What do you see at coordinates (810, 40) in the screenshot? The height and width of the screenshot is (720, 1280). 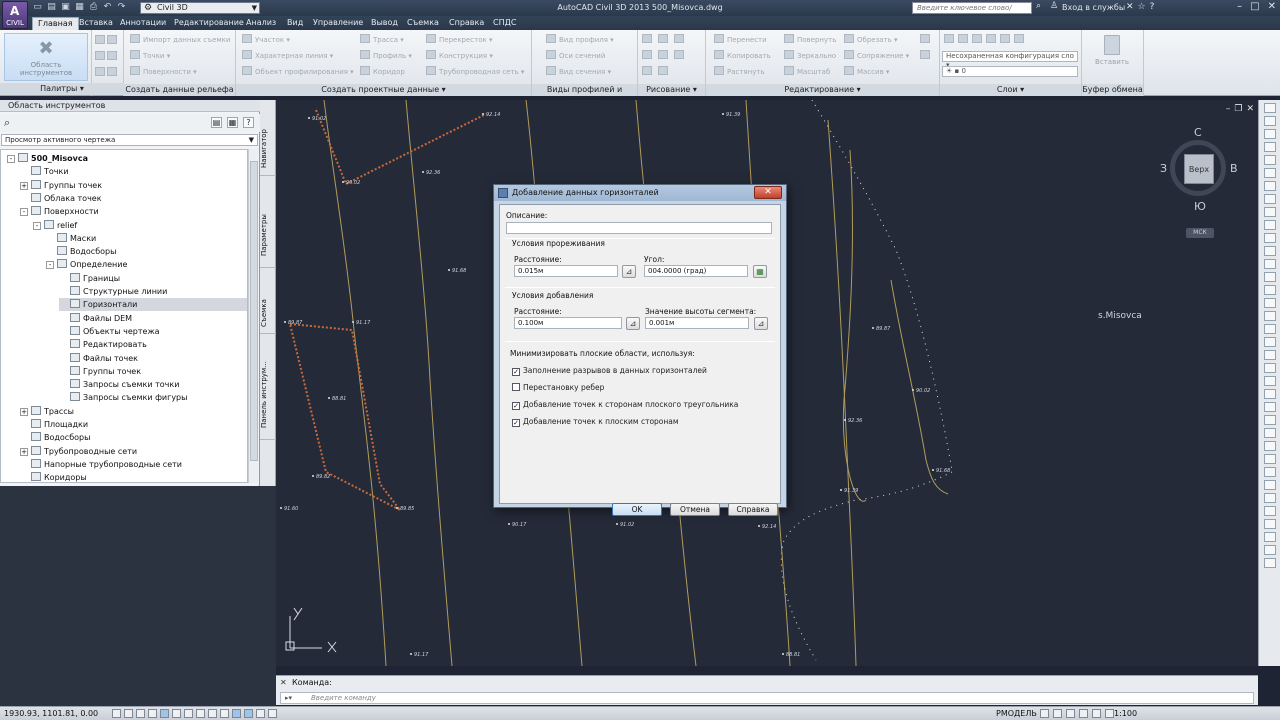 I see `rotate-button: Повернуть` at bounding box center [810, 40].